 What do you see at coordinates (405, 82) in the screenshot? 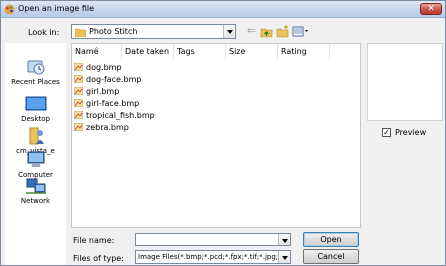
I see `preview-pane` at bounding box center [405, 82].